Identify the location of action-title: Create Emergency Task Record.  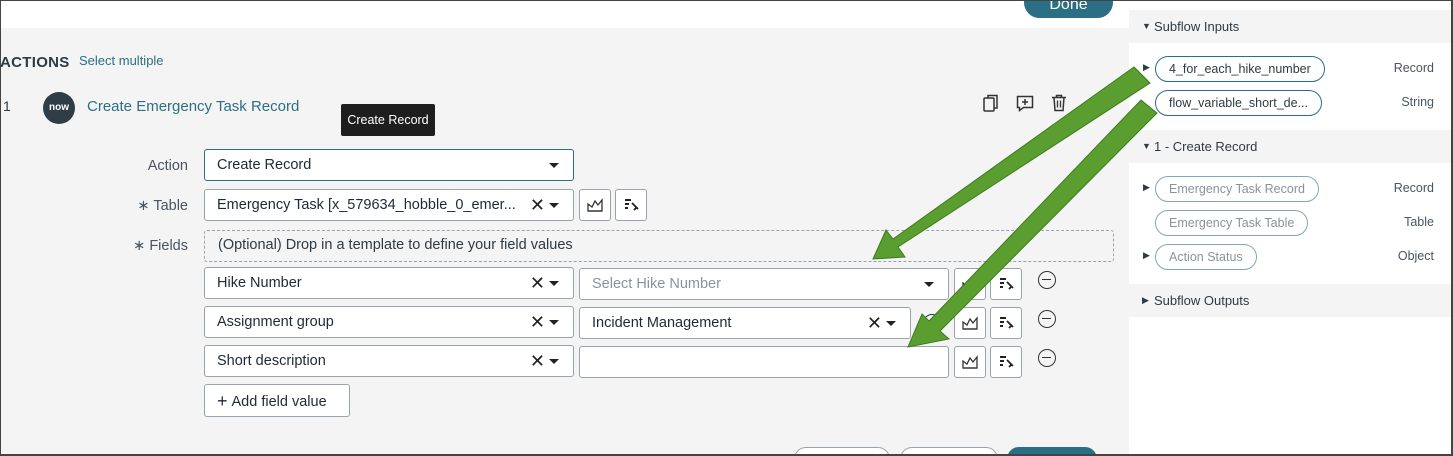
(193, 106).